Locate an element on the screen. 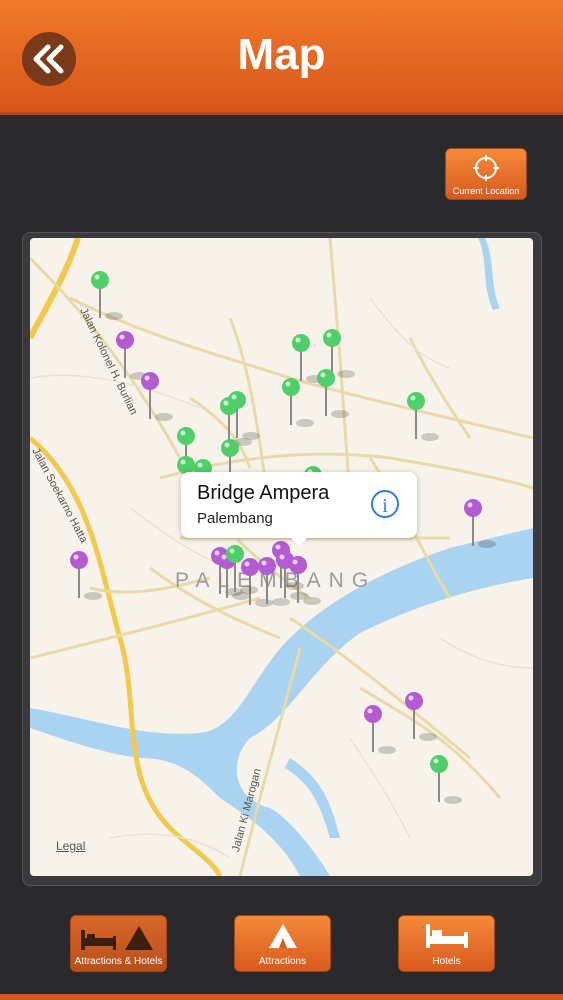 The image size is (563, 1000). info-icon: i is located at coordinates (385, 504).